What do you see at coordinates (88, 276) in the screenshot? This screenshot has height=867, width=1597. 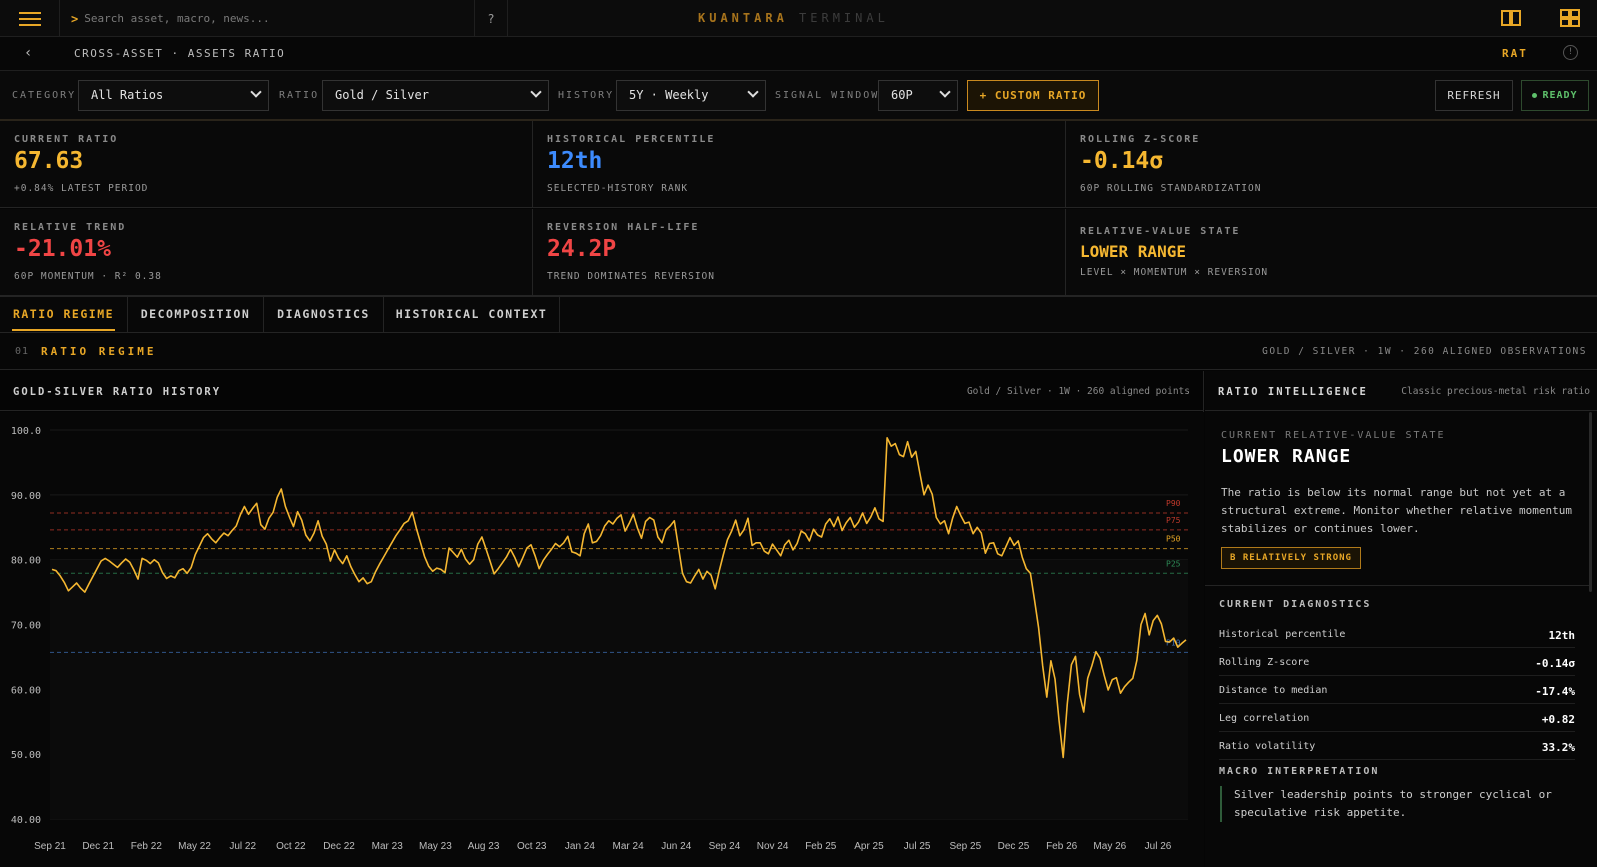 I see `kpi-sub: 60P MOMENTUM · R² 0.38` at bounding box center [88, 276].